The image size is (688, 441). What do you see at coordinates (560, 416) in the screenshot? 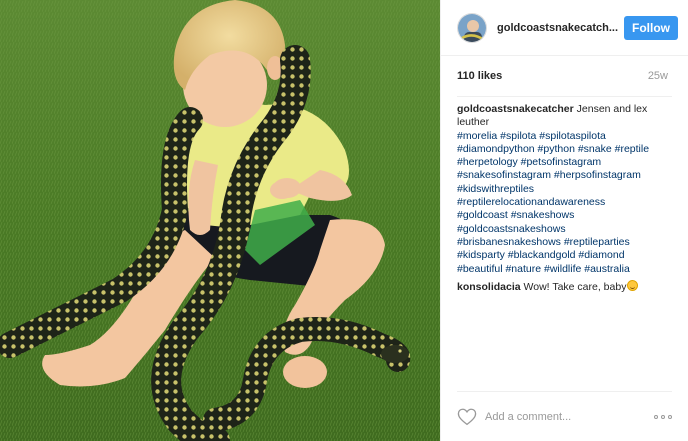
I see `add-comment-input` at bounding box center [560, 416].